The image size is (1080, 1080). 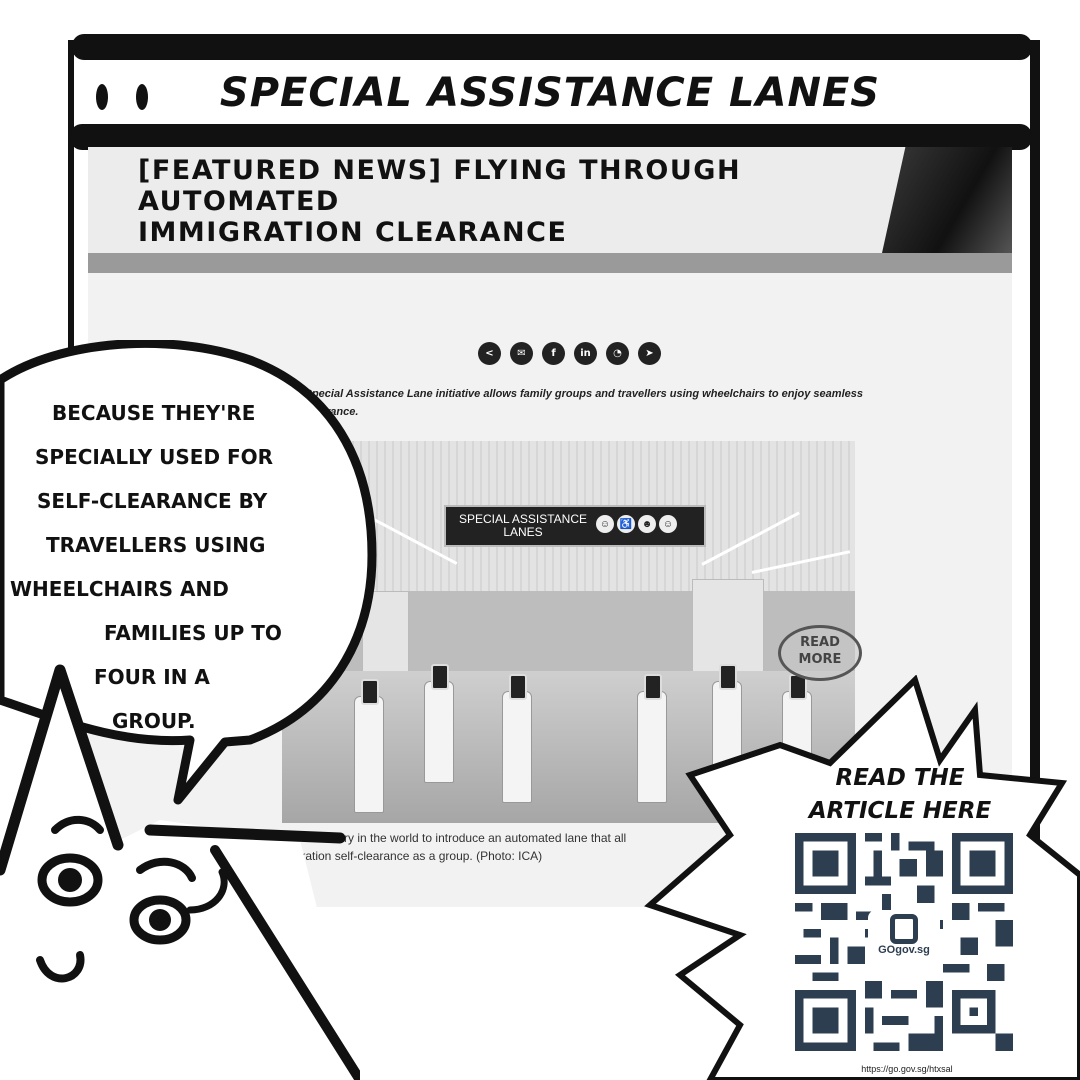 I want to click on qr-heading-line: READ THE, so click(x=900, y=778).